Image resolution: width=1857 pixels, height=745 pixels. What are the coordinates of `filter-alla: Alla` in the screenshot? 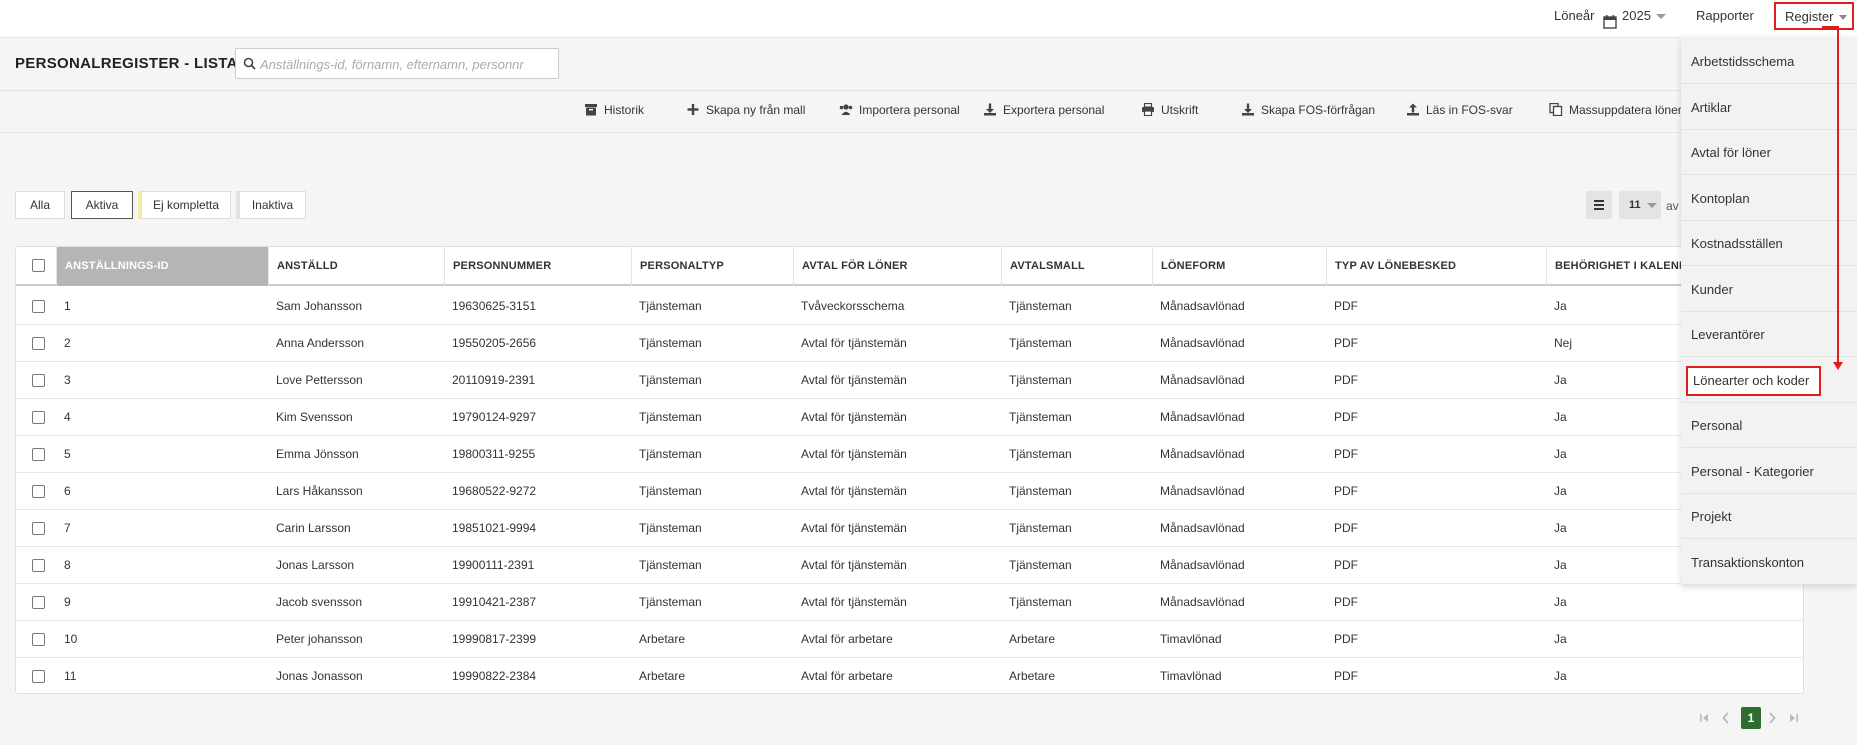 It's located at (40, 205).